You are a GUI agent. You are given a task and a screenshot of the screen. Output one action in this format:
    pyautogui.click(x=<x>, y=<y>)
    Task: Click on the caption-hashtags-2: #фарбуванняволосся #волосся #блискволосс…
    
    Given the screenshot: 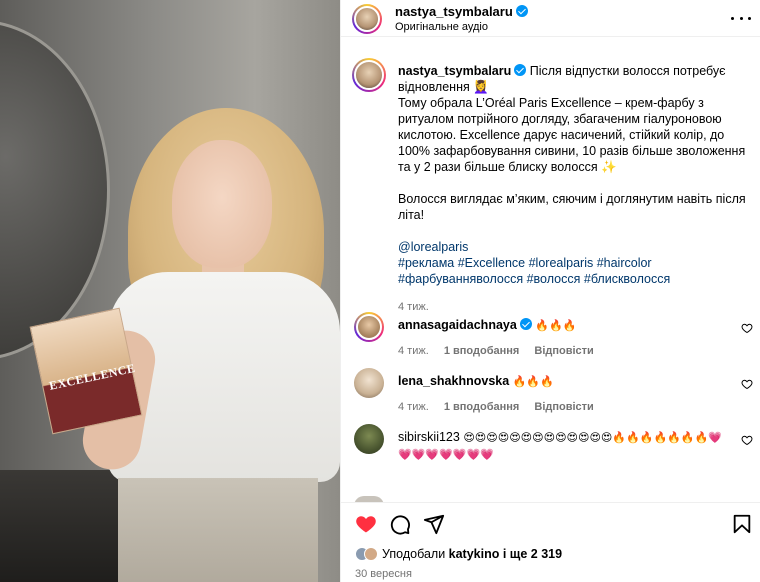 What is the action you would take?
    pyautogui.click(x=573, y=279)
    